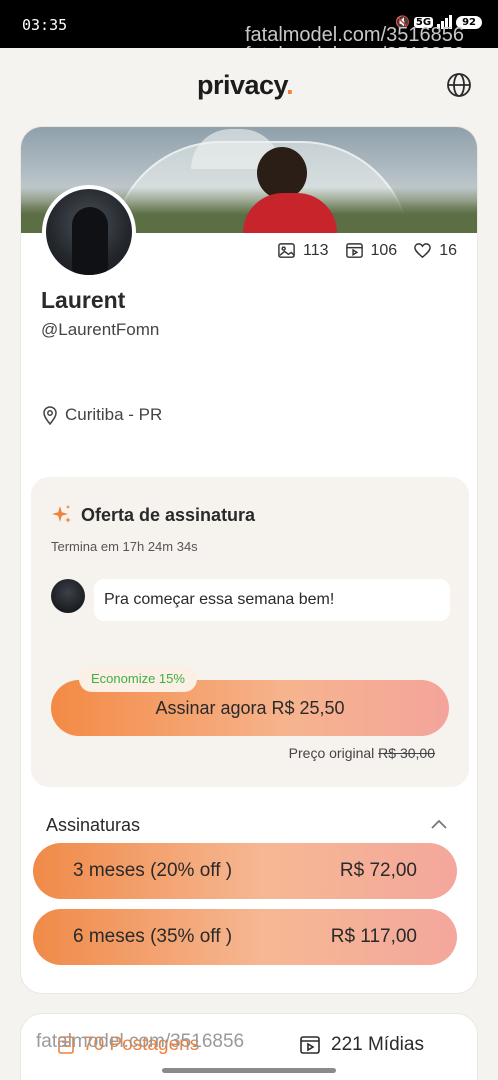 This screenshot has height=1080, width=498. What do you see at coordinates (245, 871) in the screenshot?
I see `plan-3-months-button: 3 meses (20% off ) R$ 72,00` at bounding box center [245, 871].